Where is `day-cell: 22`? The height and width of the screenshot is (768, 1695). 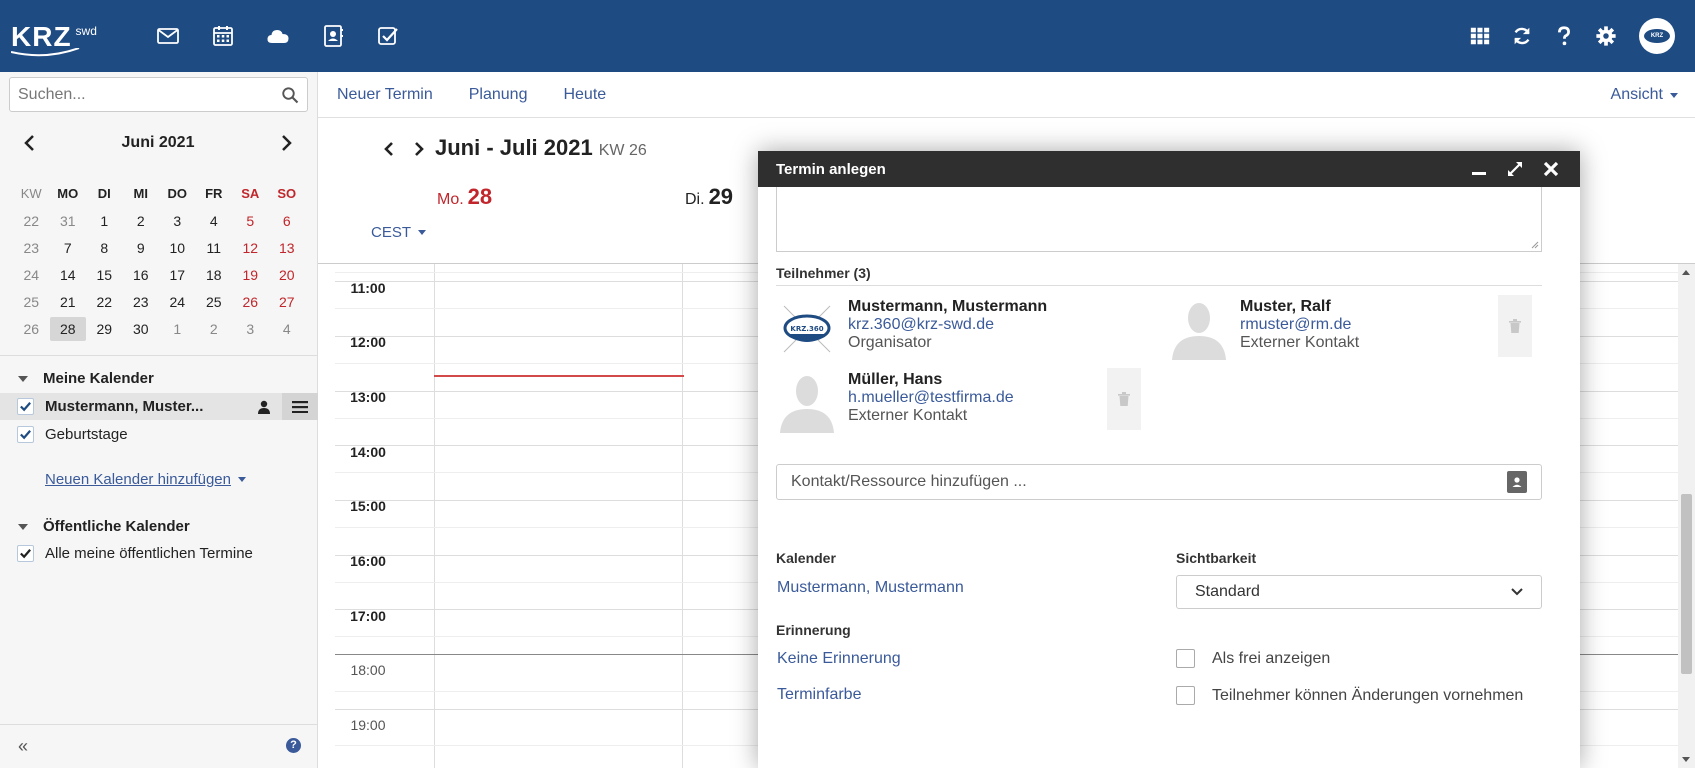
day-cell: 22 is located at coordinates (104, 302).